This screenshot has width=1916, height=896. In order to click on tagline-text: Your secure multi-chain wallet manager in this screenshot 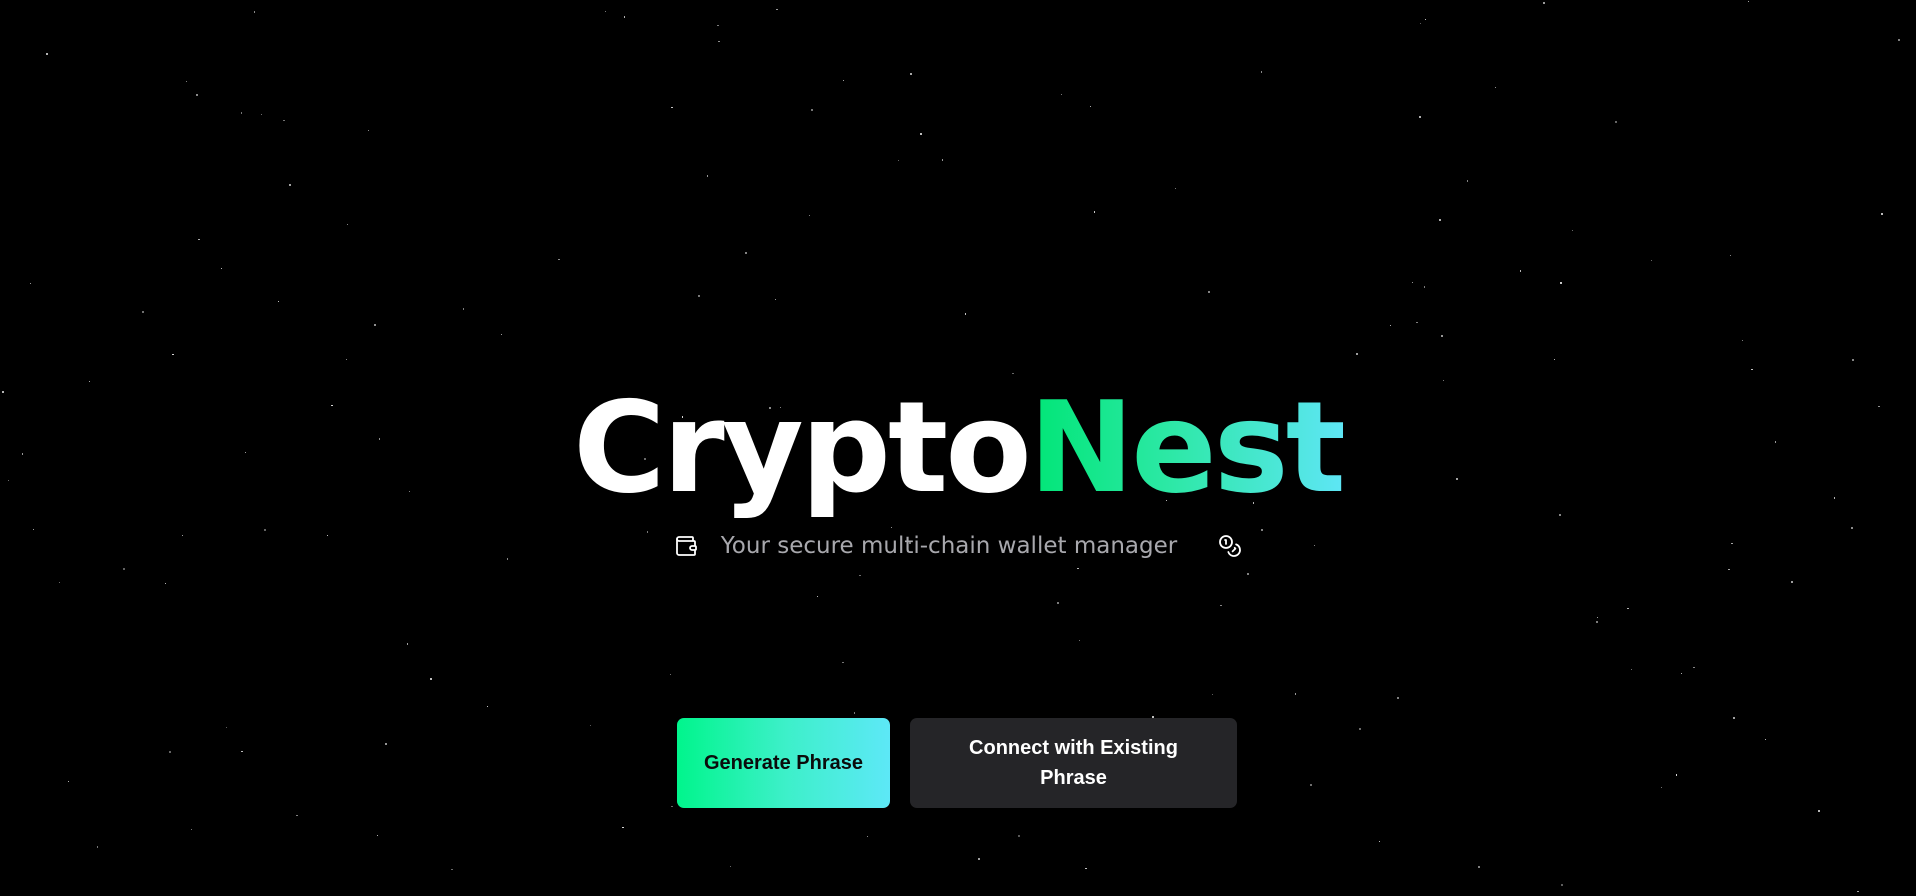, I will do `click(949, 546)`.